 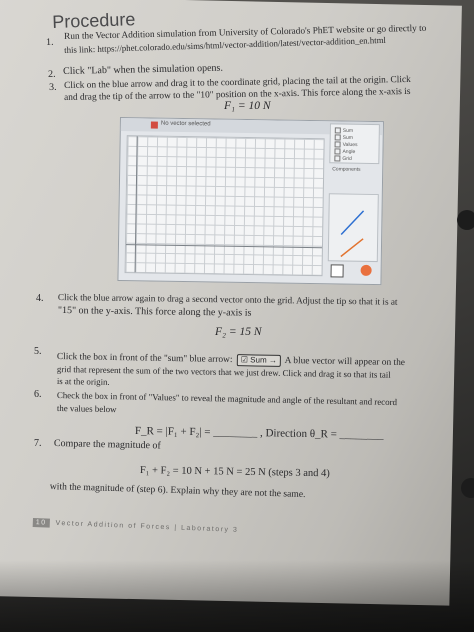 What do you see at coordinates (237, 596) in the screenshot?
I see `bottom-shadow` at bounding box center [237, 596].